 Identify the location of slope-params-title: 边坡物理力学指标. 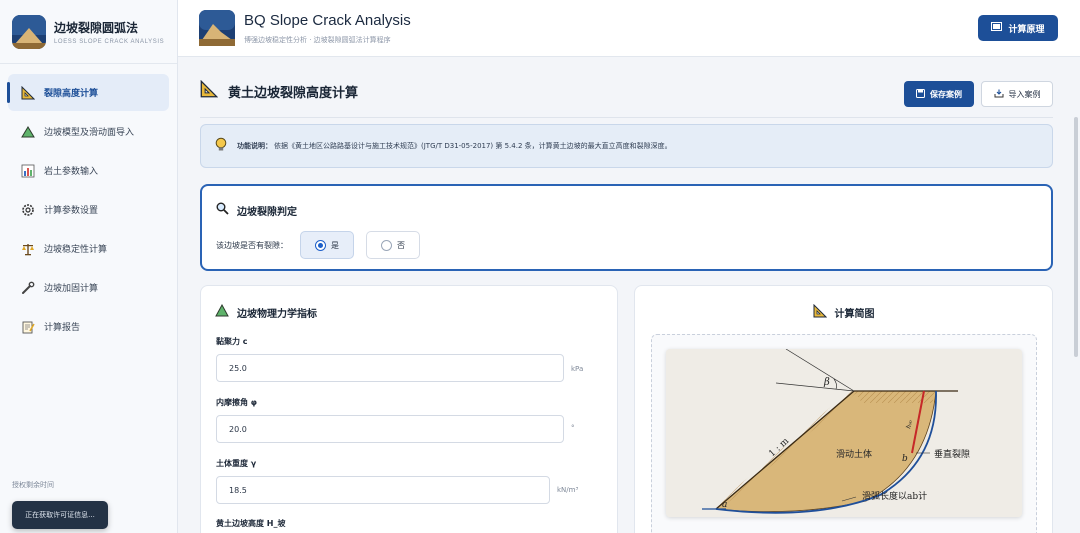
(266, 311).